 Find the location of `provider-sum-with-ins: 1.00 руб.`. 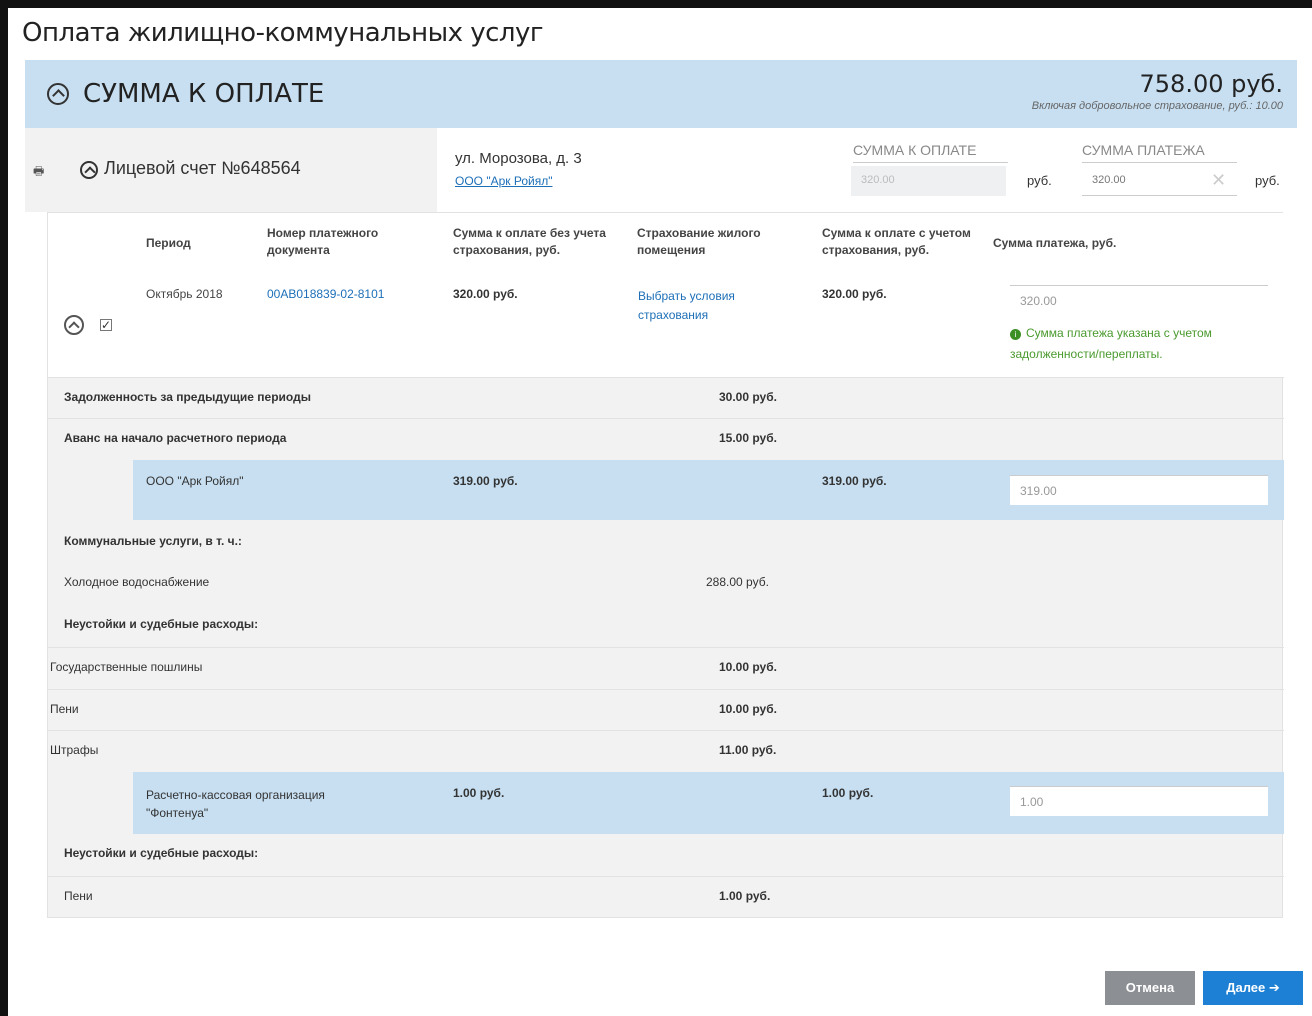

provider-sum-with-ins: 1.00 руб. is located at coordinates (848, 793).